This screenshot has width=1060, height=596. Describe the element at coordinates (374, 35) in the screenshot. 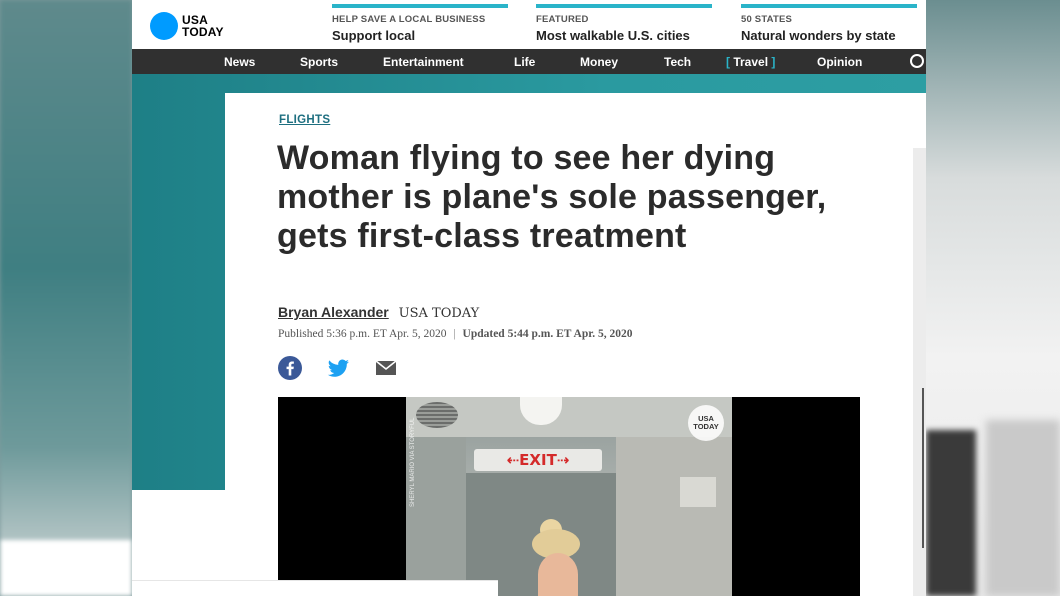

I see `promo-title: Support local` at that location.